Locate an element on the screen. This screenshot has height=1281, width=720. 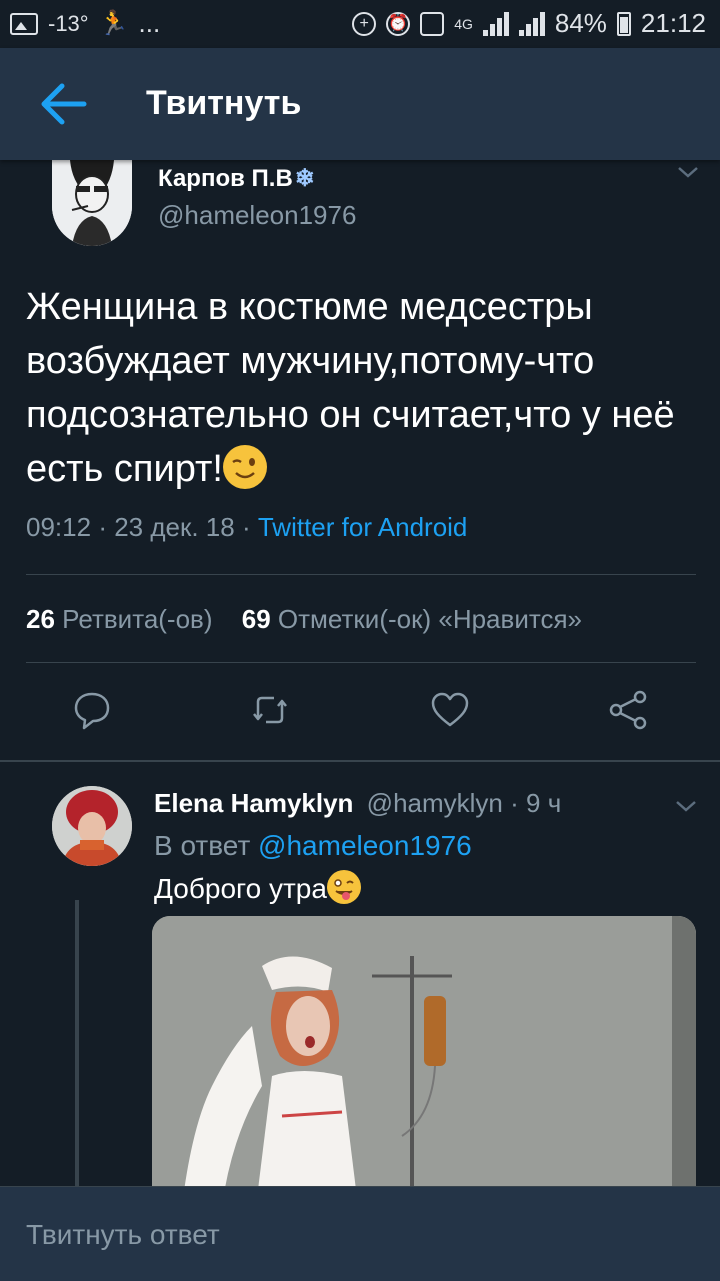
reply-header: Elena Hamyklyn @hamyklyn · 9 ч is located at coordinates (358, 803).